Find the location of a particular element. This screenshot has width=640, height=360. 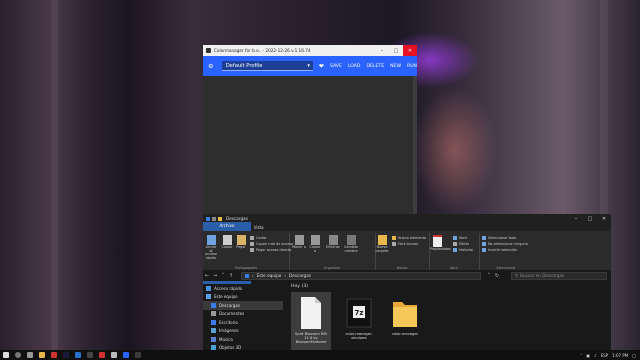

desktop-icon is located at coordinates (213, 322).